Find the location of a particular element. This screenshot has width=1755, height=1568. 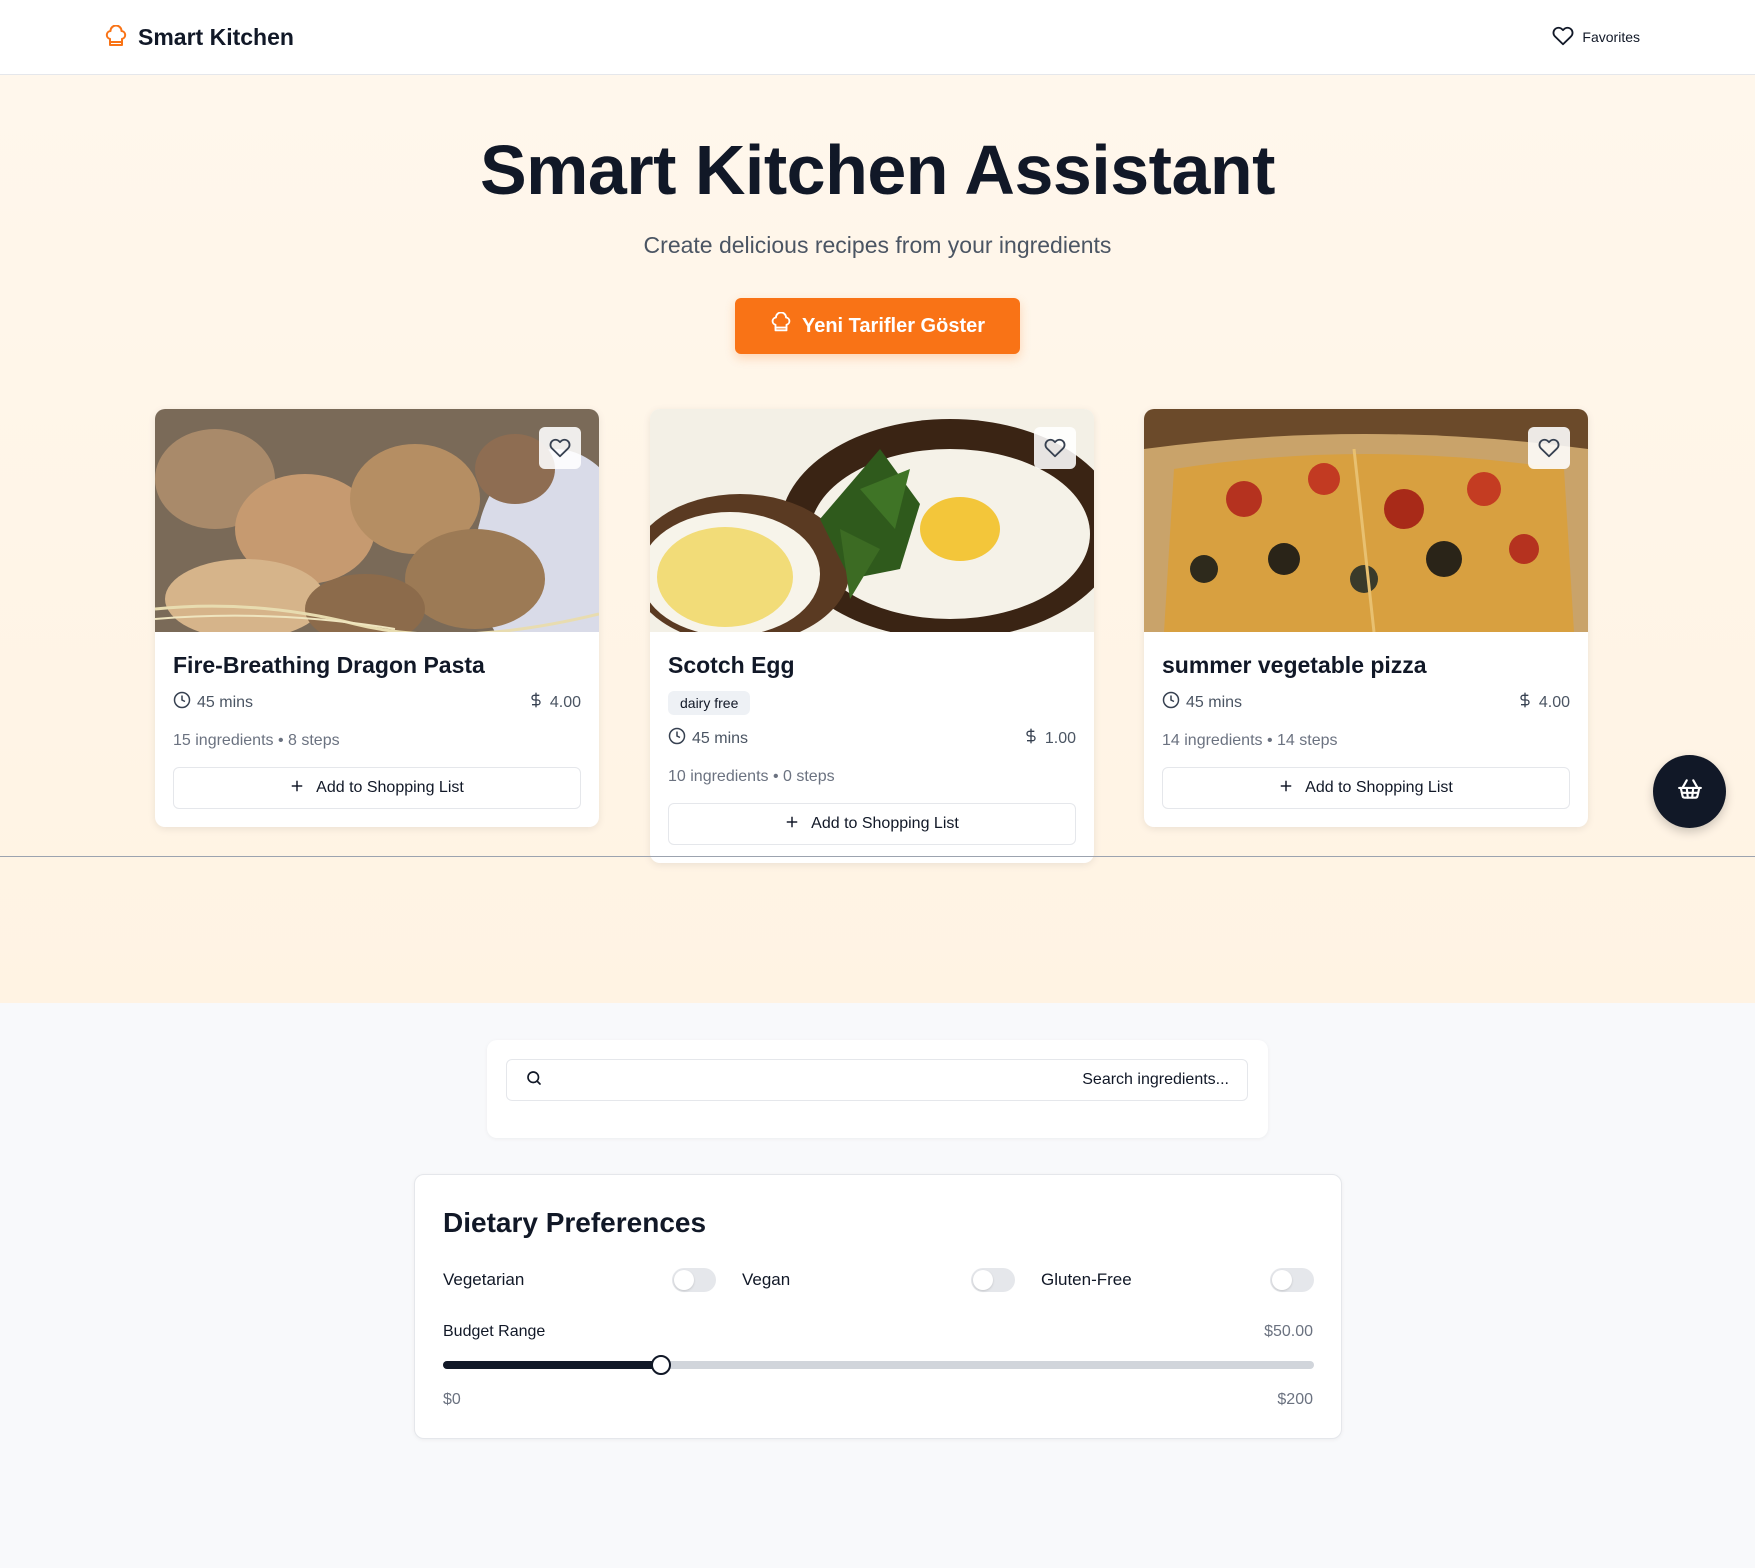

show-new-recipes-label: Yeni Tarifler Göster is located at coordinates (893, 325).